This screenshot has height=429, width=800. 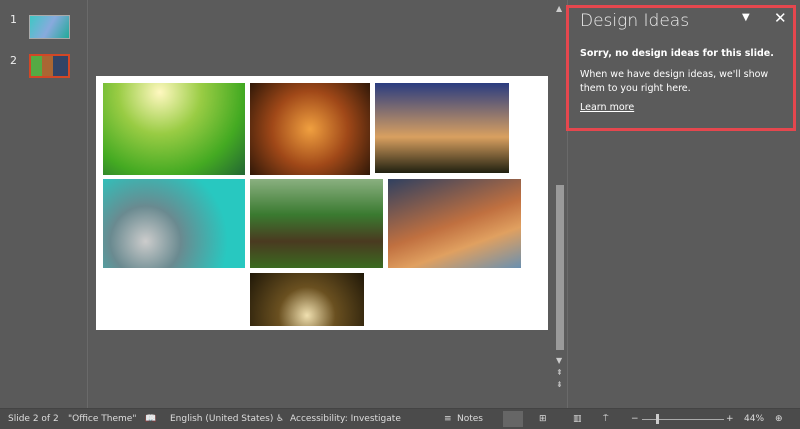 I want to click on theme-name: "Office Theme", so click(x=102, y=419).